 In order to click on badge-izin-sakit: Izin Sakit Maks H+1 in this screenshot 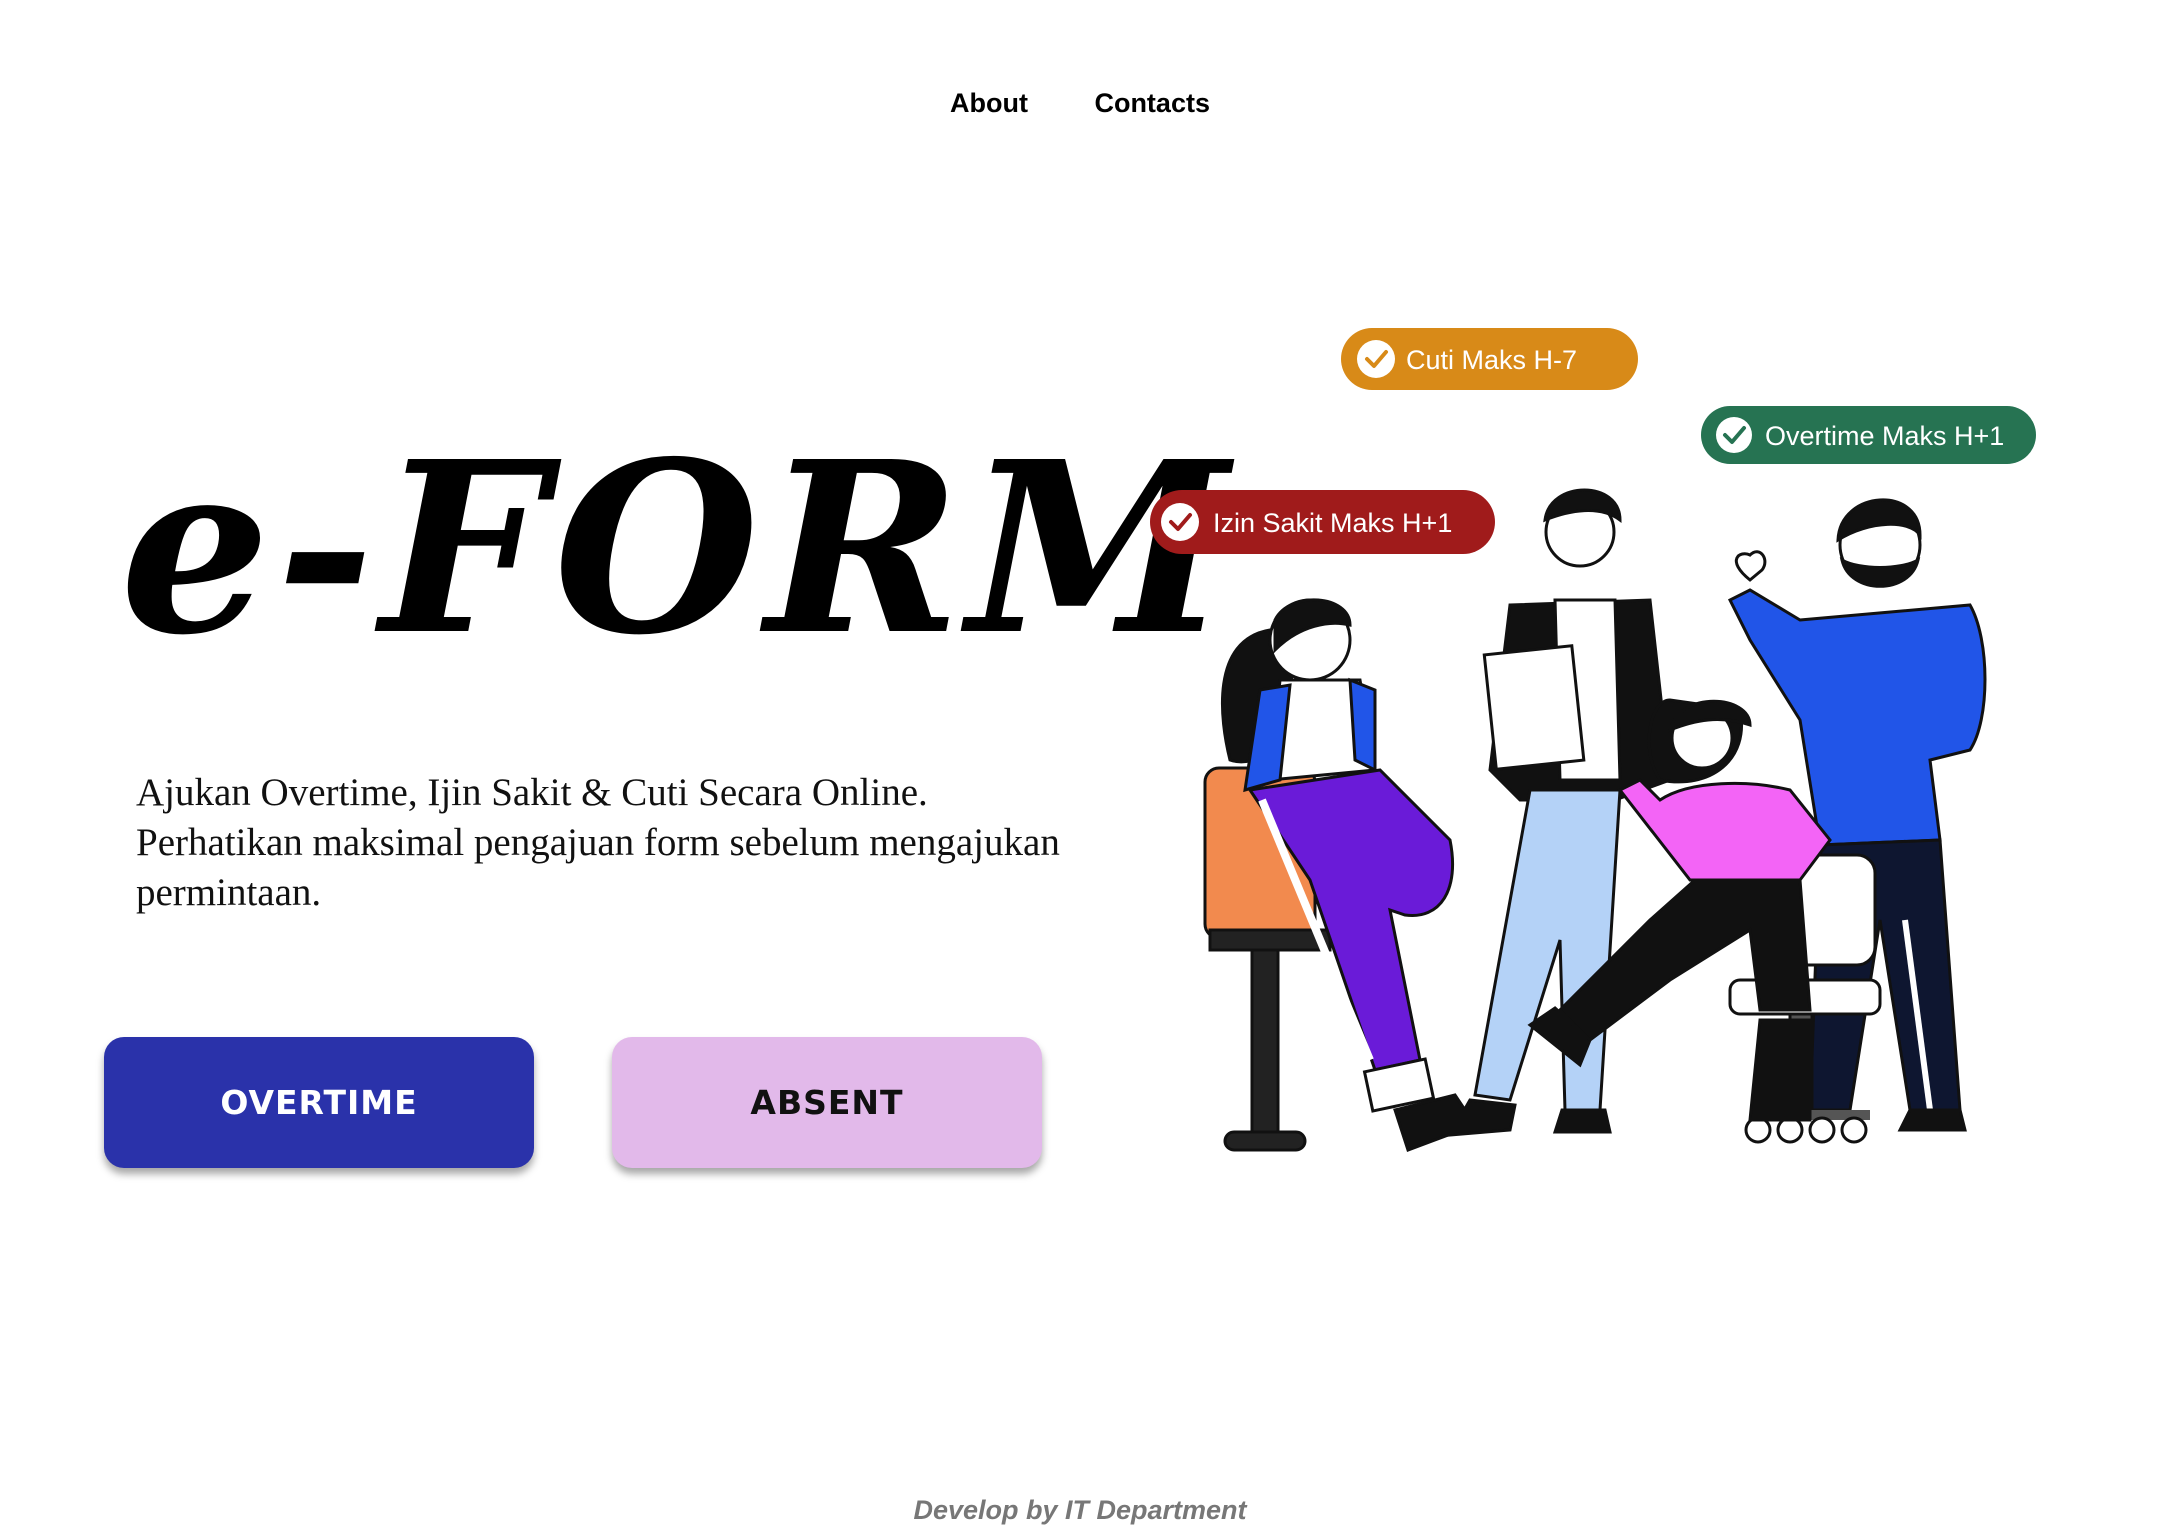, I will do `click(1322, 522)`.